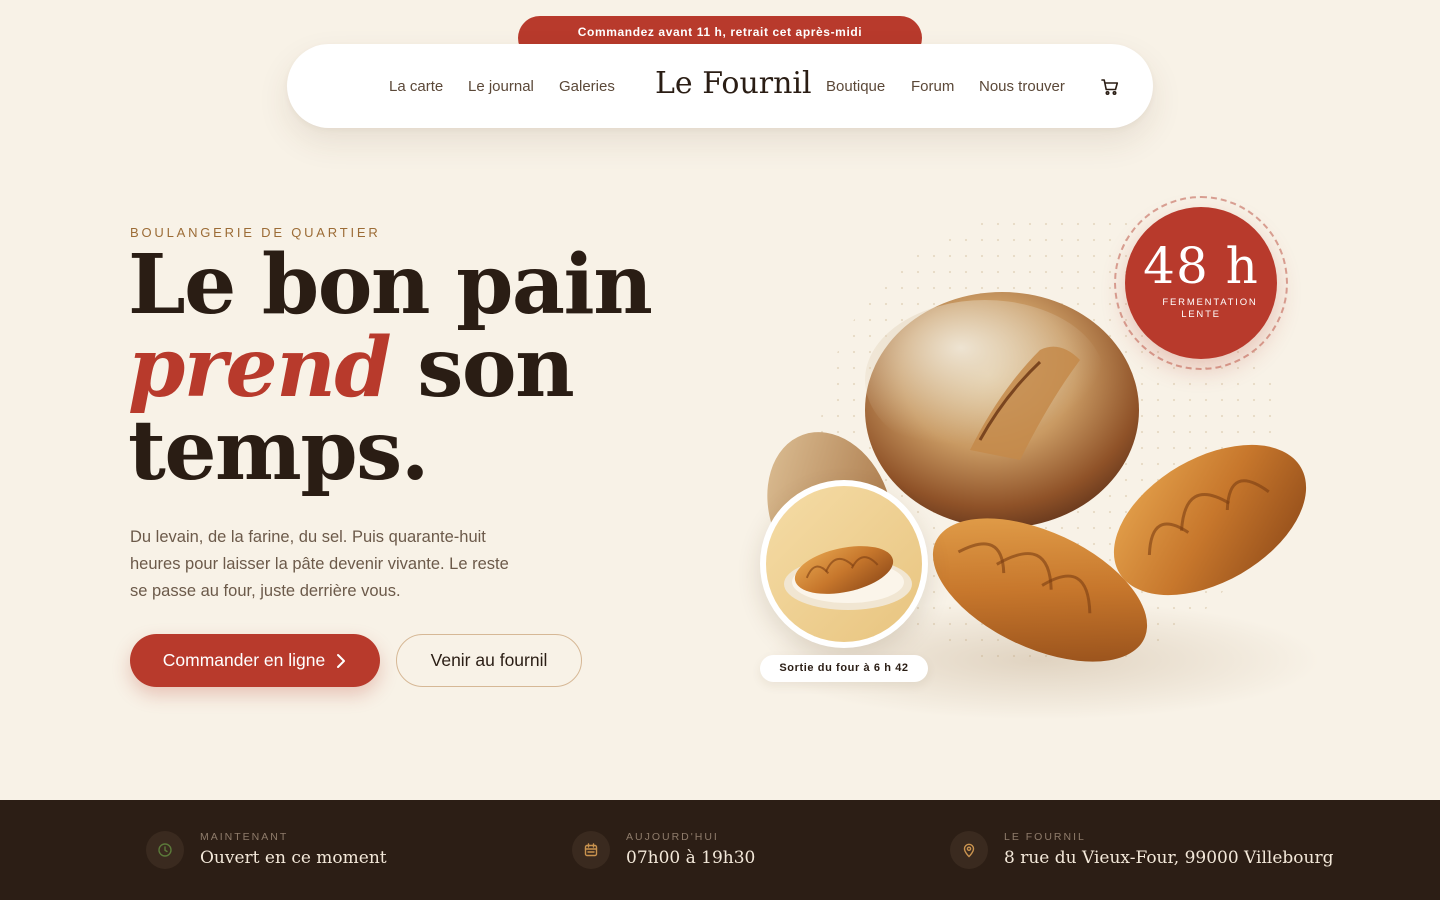  What do you see at coordinates (1201, 266) in the screenshot?
I see `badge-number: 48 h` at bounding box center [1201, 266].